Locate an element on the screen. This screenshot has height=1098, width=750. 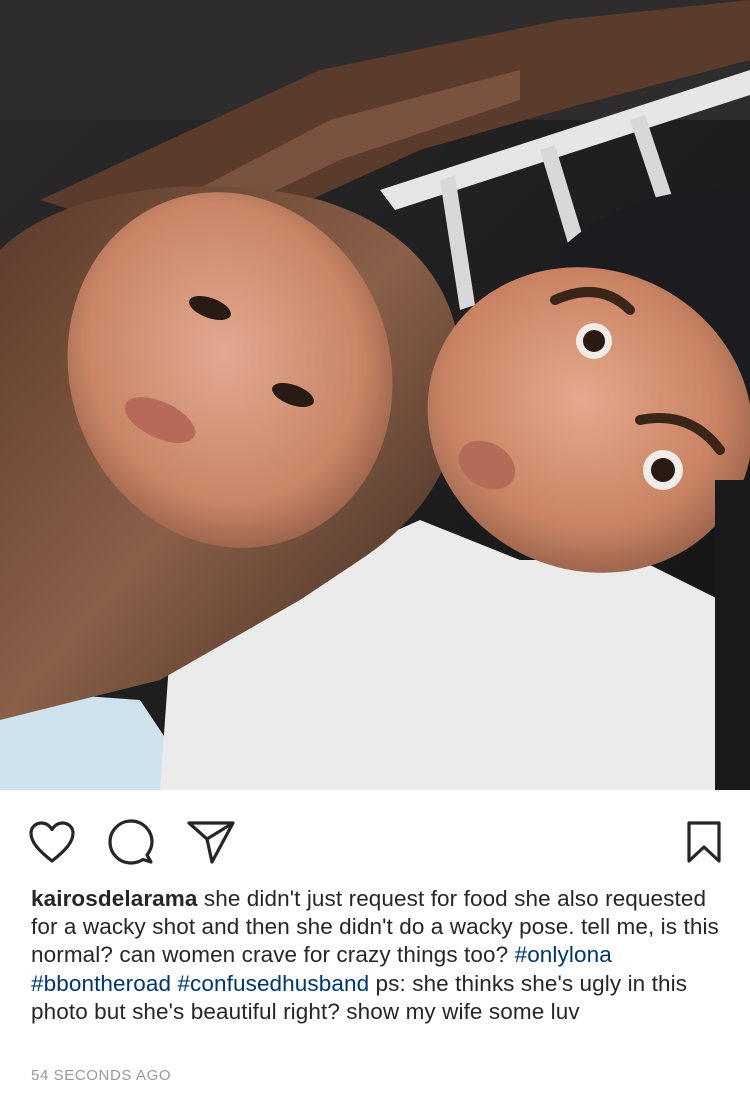
comment-button is located at coordinates (131, 842).